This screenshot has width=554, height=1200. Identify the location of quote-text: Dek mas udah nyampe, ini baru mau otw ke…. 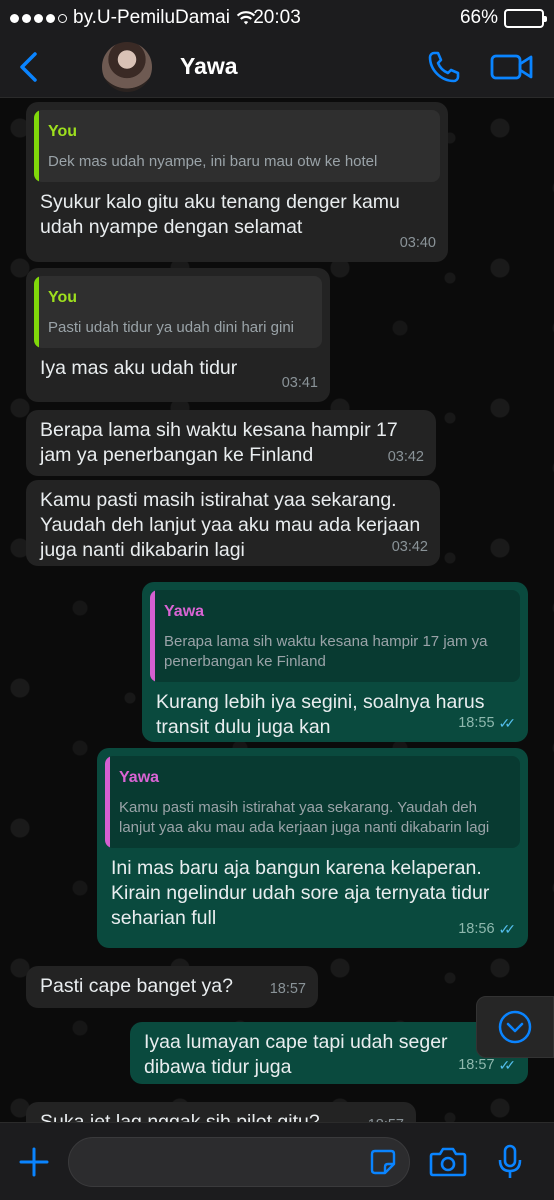
(213, 161).